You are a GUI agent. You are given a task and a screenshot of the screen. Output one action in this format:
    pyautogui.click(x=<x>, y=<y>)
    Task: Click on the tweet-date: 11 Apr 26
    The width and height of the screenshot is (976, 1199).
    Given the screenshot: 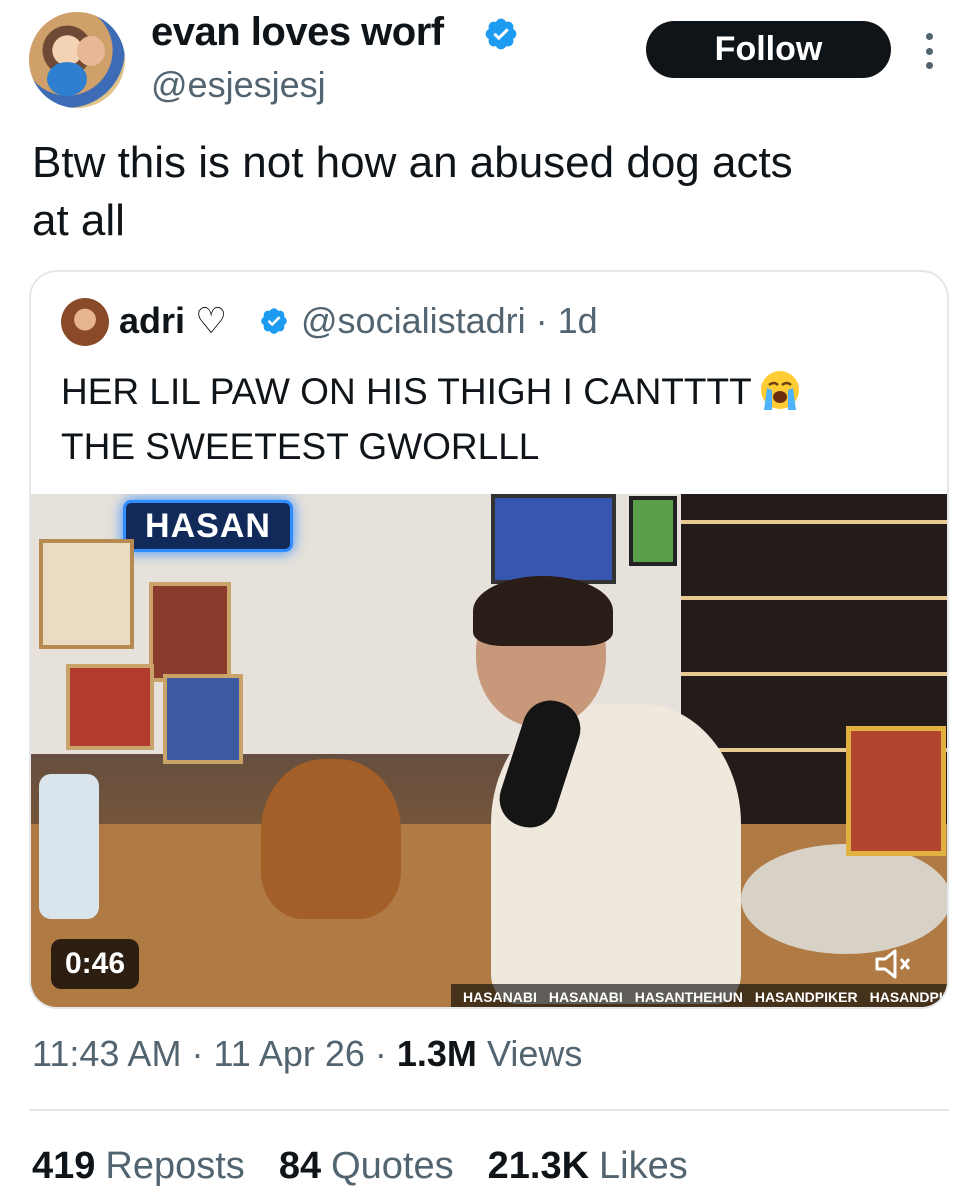 What is the action you would take?
    pyautogui.click(x=289, y=1053)
    